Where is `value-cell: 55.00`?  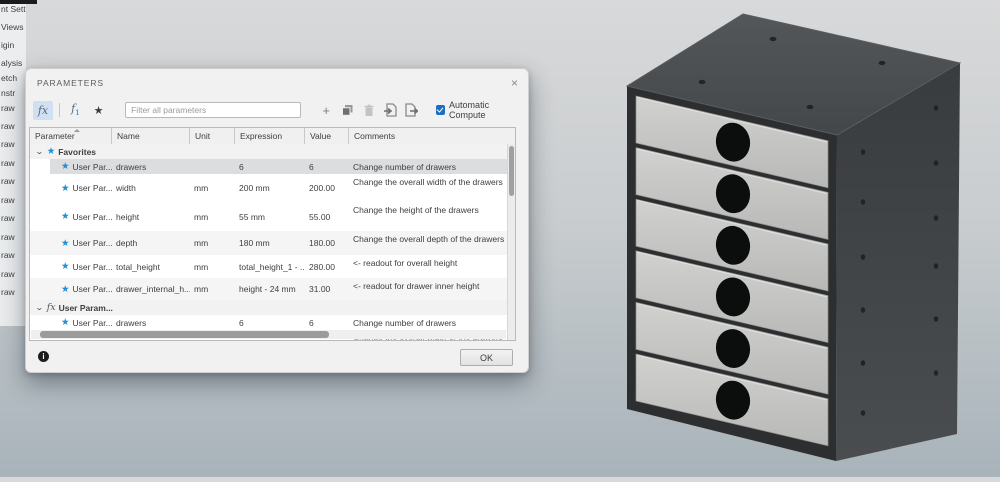
value-cell: 55.00 is located at coordinates (327, 216).